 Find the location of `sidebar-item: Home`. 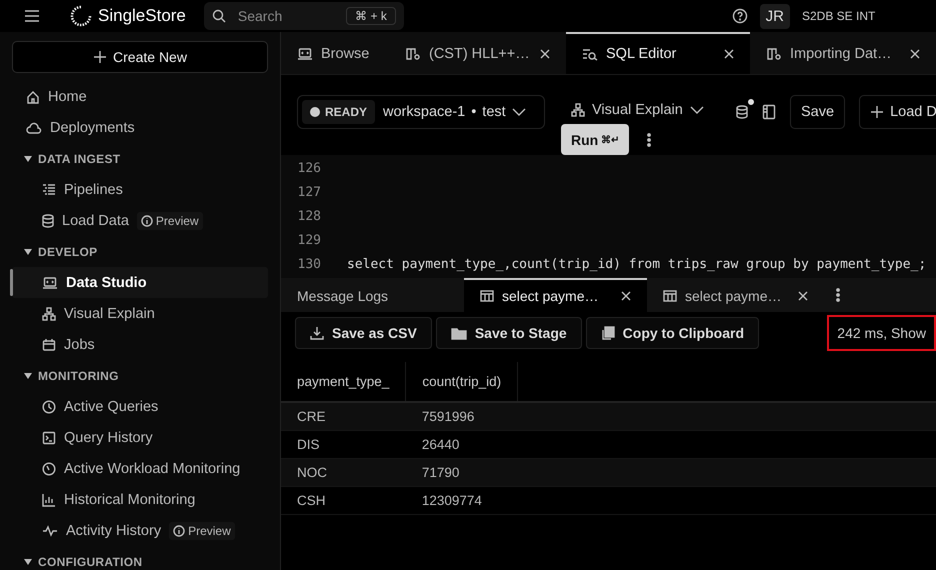

sidebar-item: Home is located at coordinates (140, 96).